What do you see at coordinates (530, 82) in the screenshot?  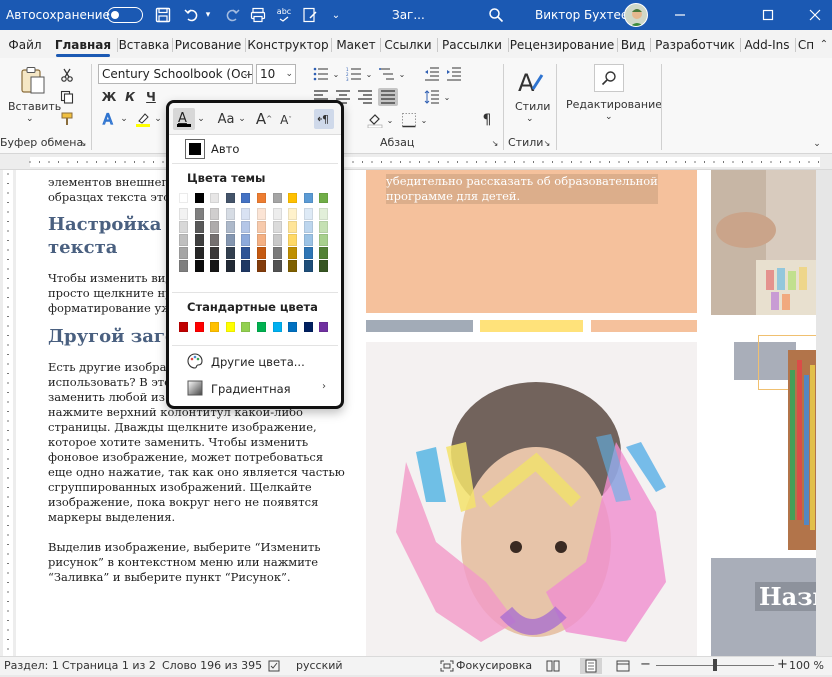 I see `styles-icon: A` at bounding box center [530, 82].